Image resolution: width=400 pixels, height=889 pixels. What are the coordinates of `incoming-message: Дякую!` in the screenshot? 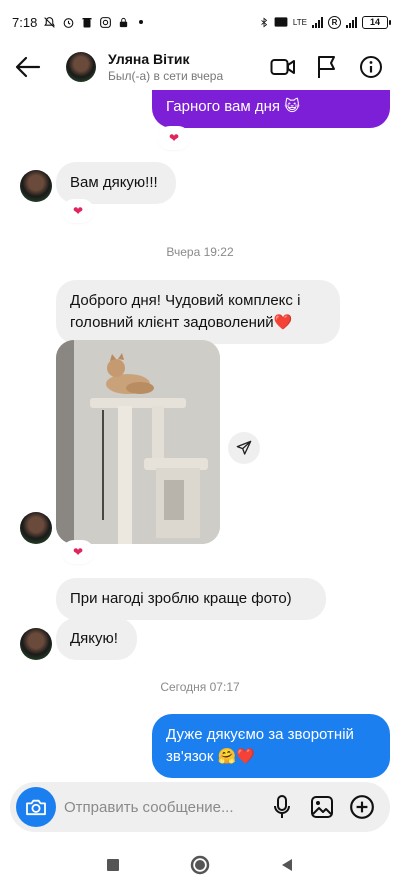 It's located at (96, 639).